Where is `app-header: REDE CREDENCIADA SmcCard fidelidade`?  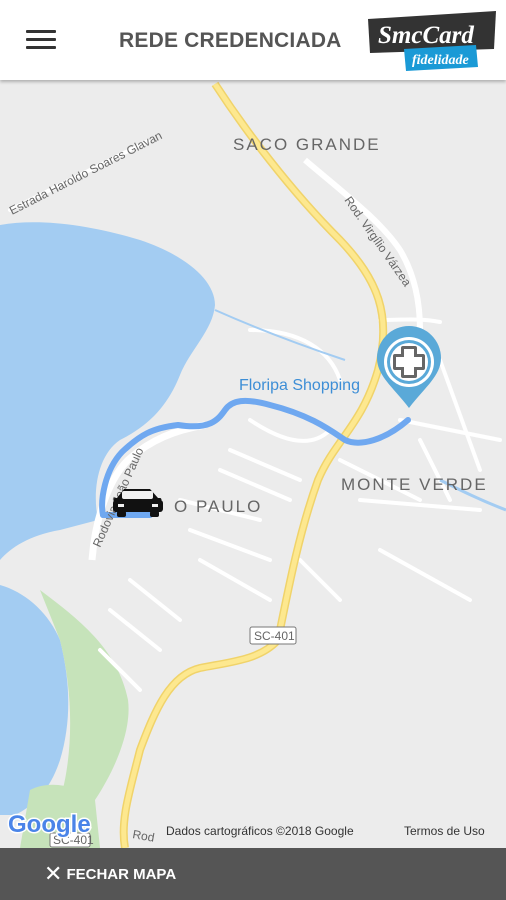
app-header: REDE CREDENCIADA SmcCard fidelidade is located at coordinates (253, 40).